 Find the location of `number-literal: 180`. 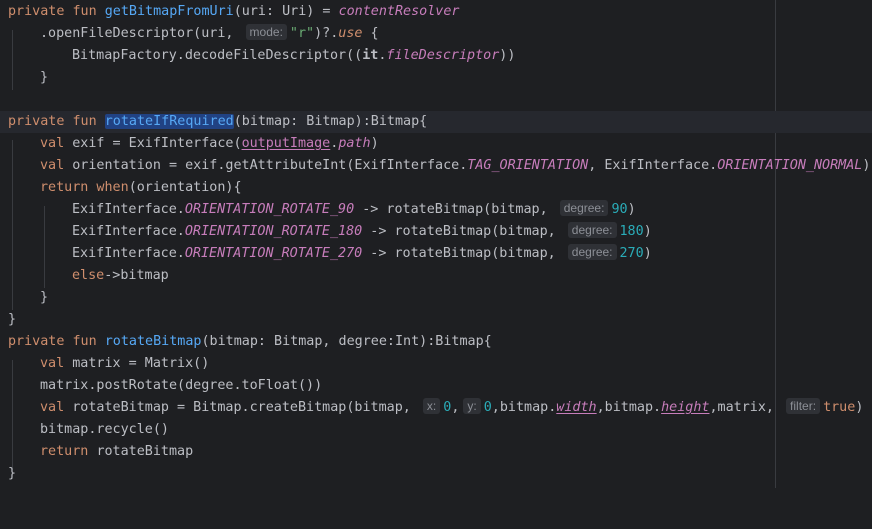

number-literal: 180 is located at coordinates (631, 231).